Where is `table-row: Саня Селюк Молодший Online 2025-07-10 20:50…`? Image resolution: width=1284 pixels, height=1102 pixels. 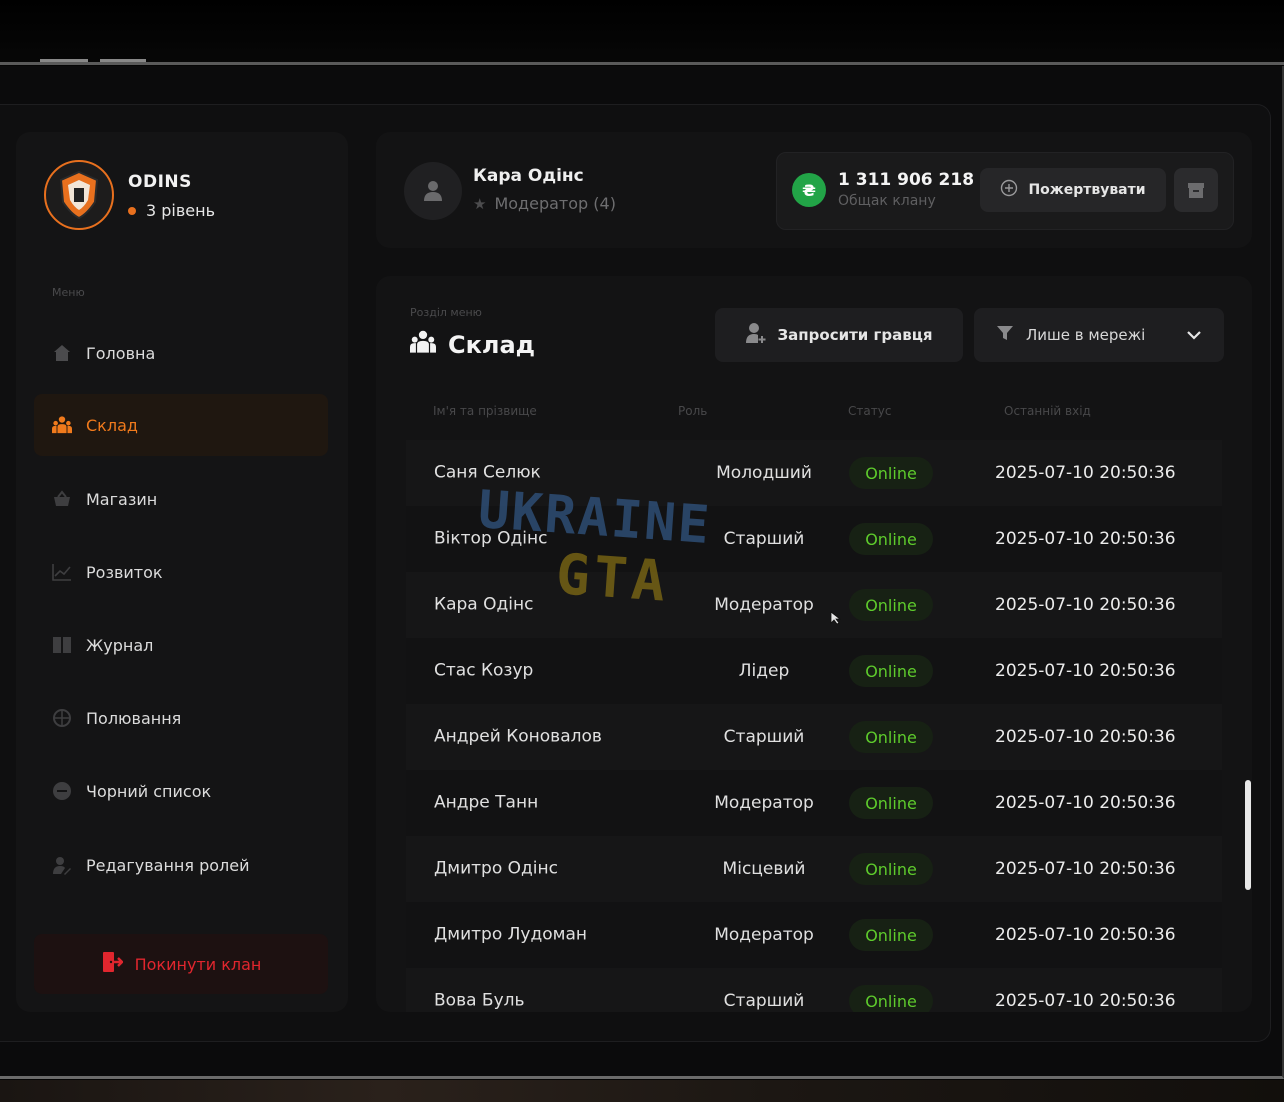
table-row: Саня Селюк Молодший Online 2025-07-10 20:50… is located at coordinates (814, 473).